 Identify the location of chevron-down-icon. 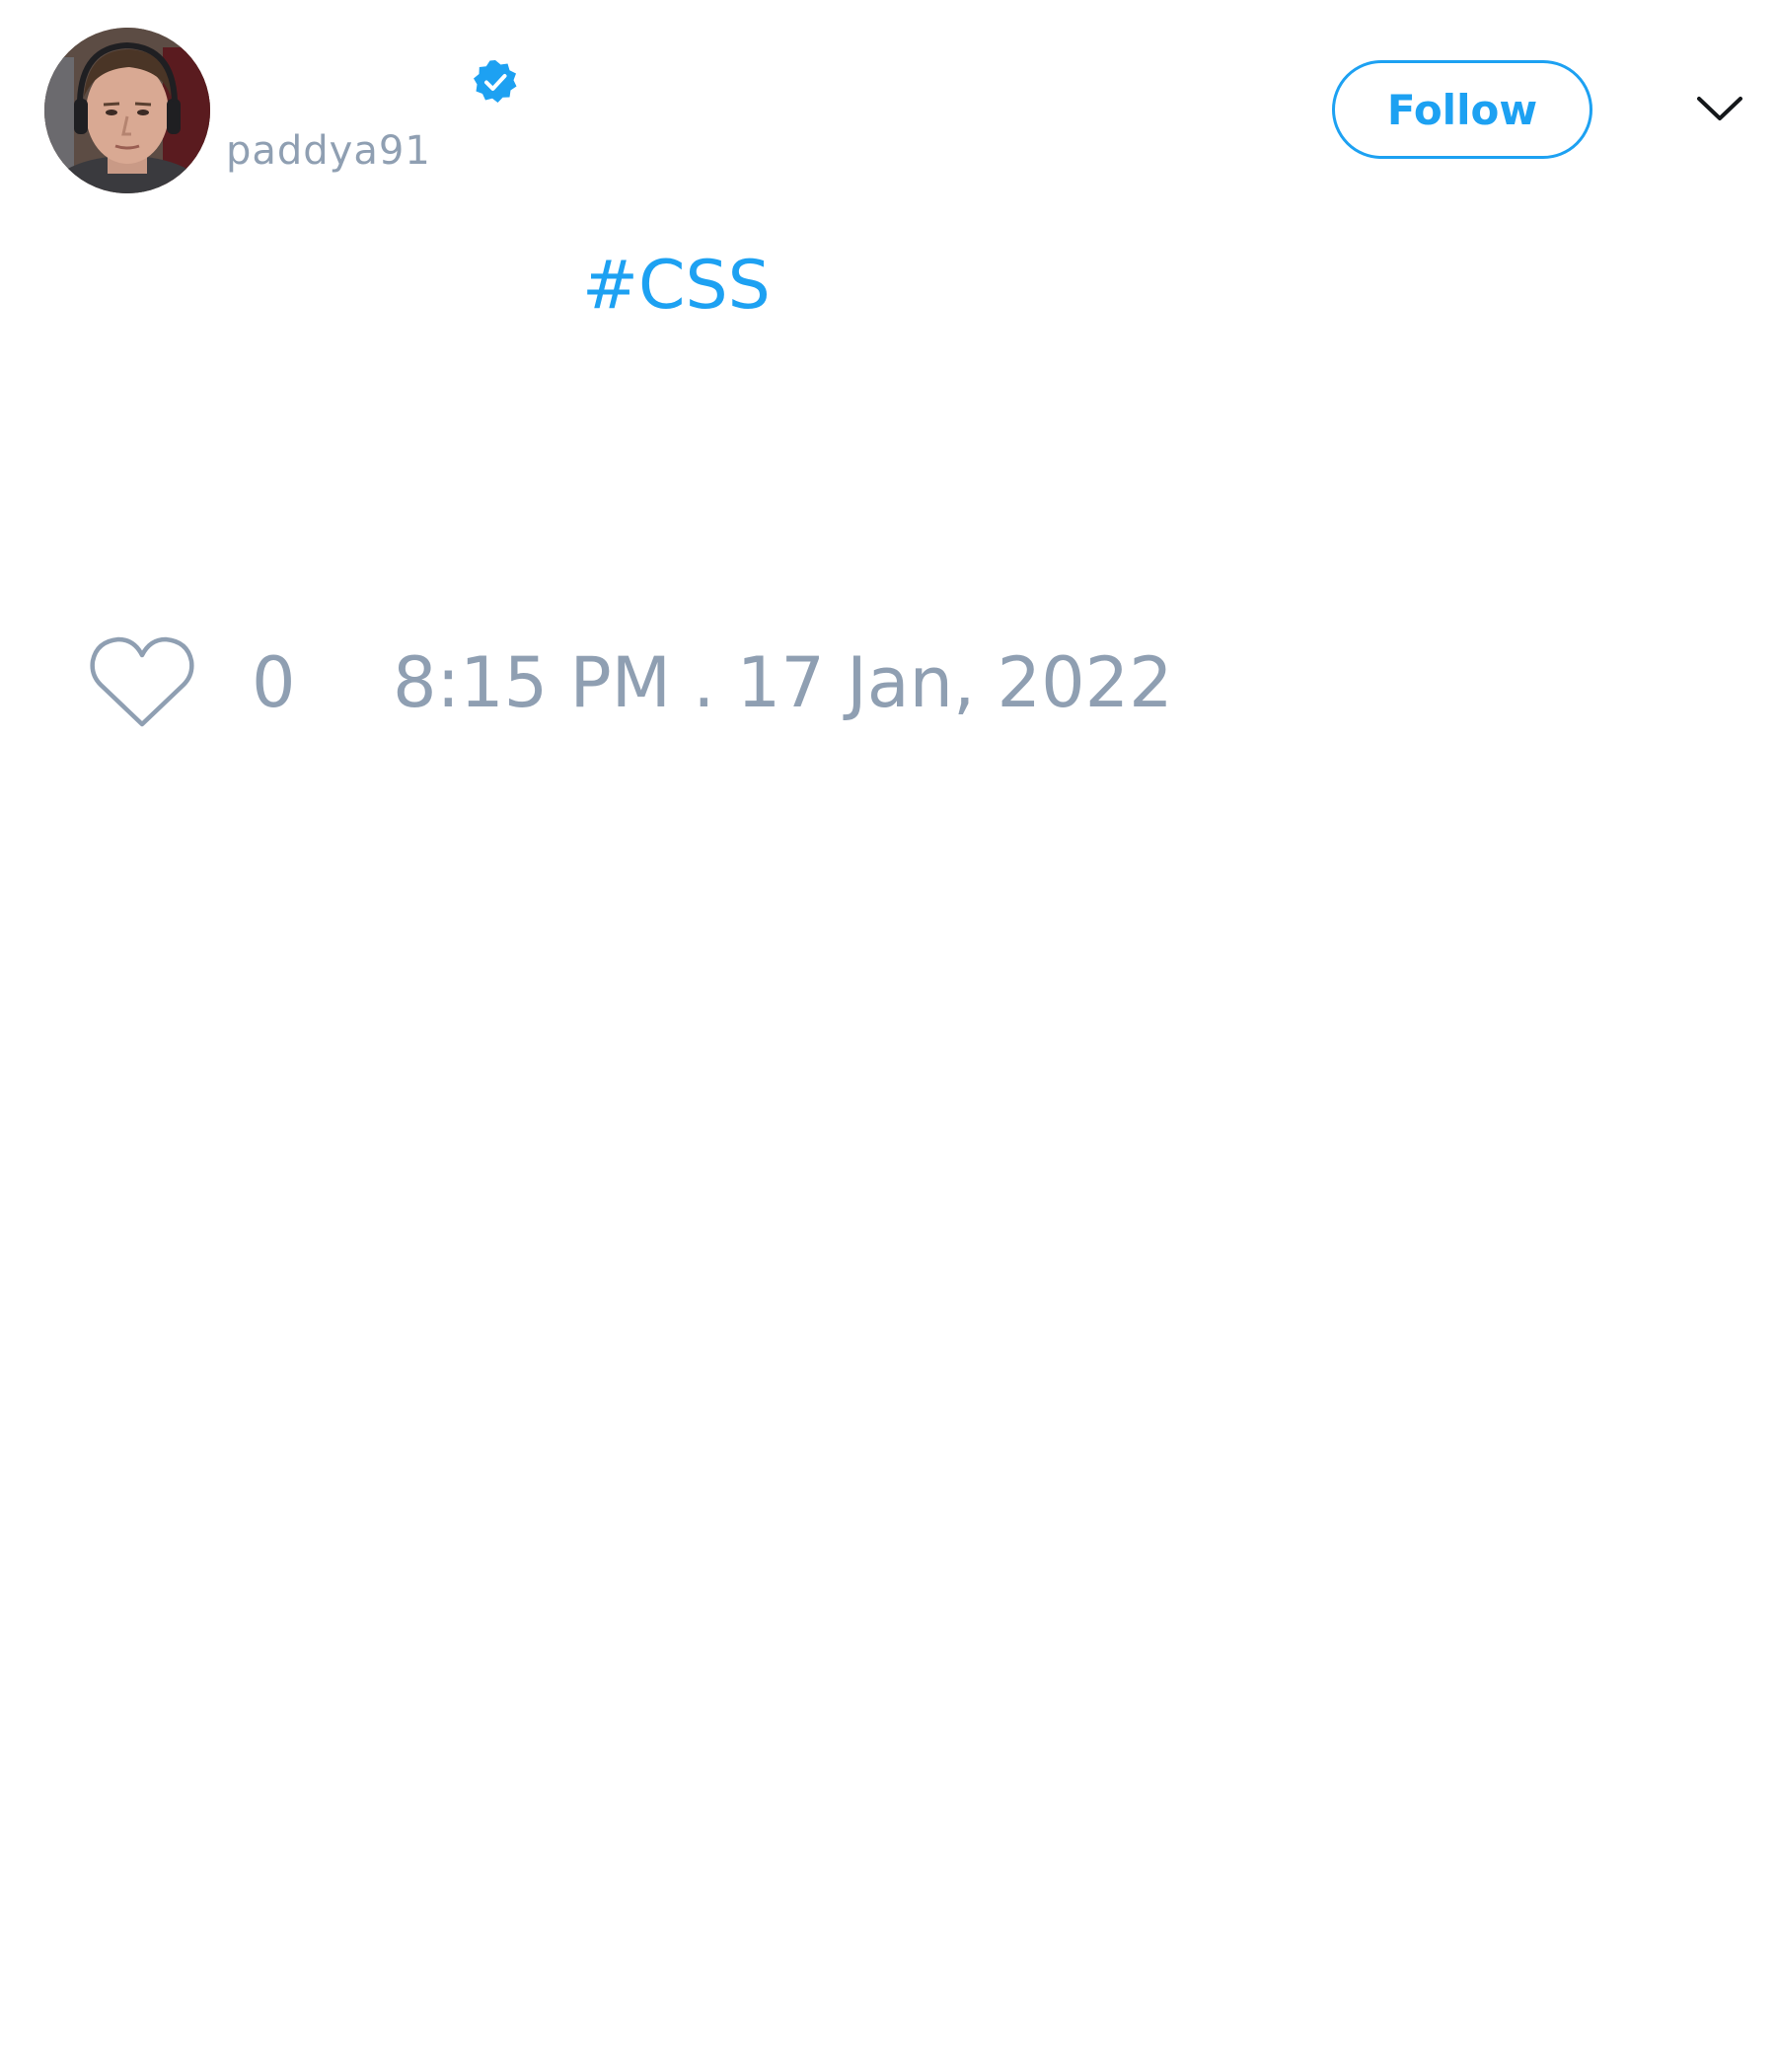
(1720, 109).